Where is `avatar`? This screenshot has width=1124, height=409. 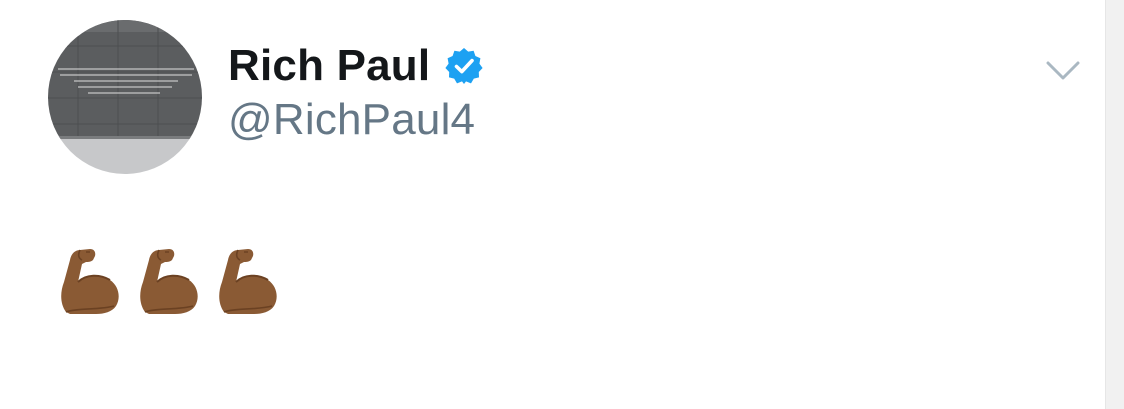 avatar is located at coordinates (125, 97).